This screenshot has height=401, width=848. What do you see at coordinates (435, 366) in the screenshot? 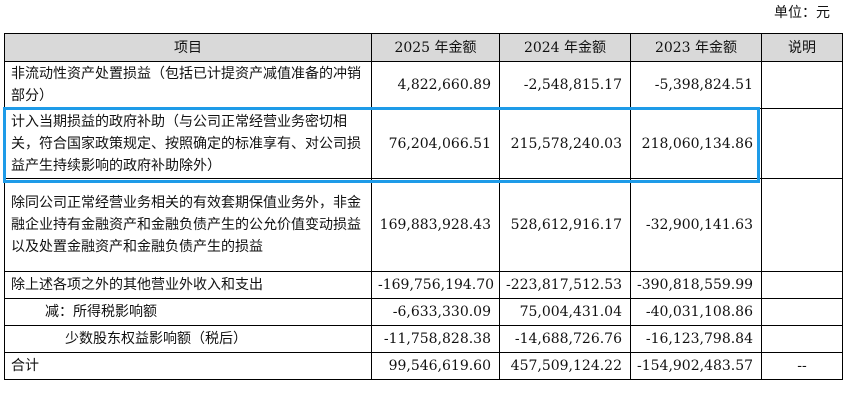
I see `row-2025: 99,546,619.60` at bounding box center [435, 366].